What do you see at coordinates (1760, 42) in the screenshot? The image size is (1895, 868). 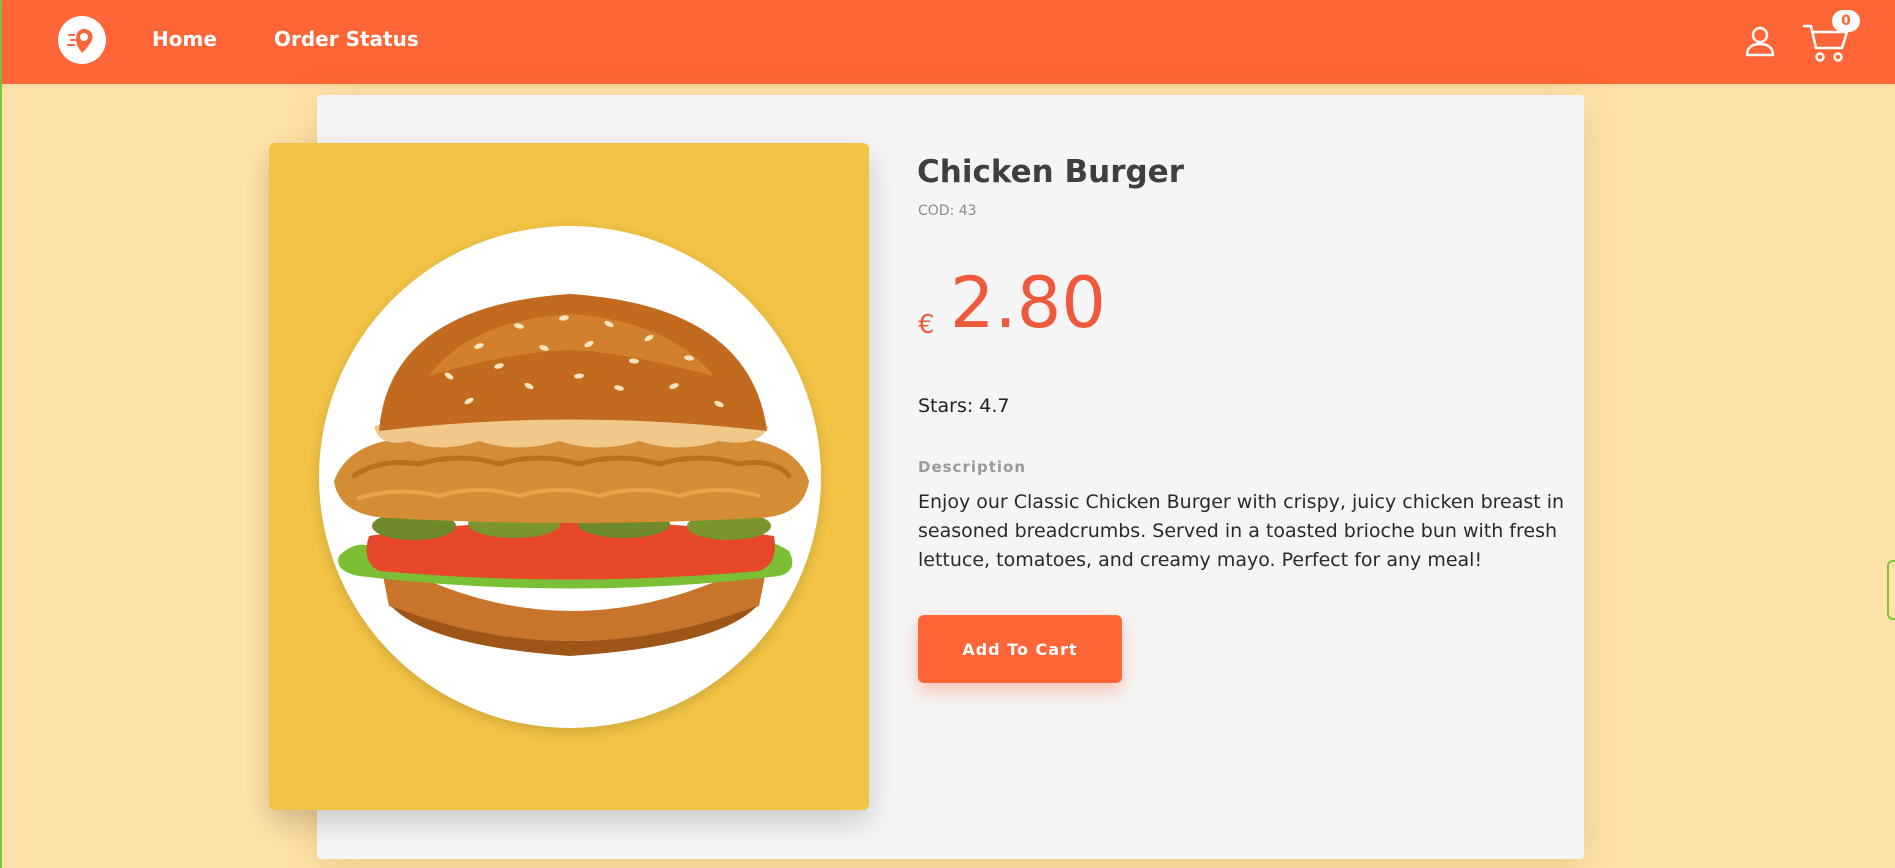 I see `user-icon` at bounding box center [1760, 42].